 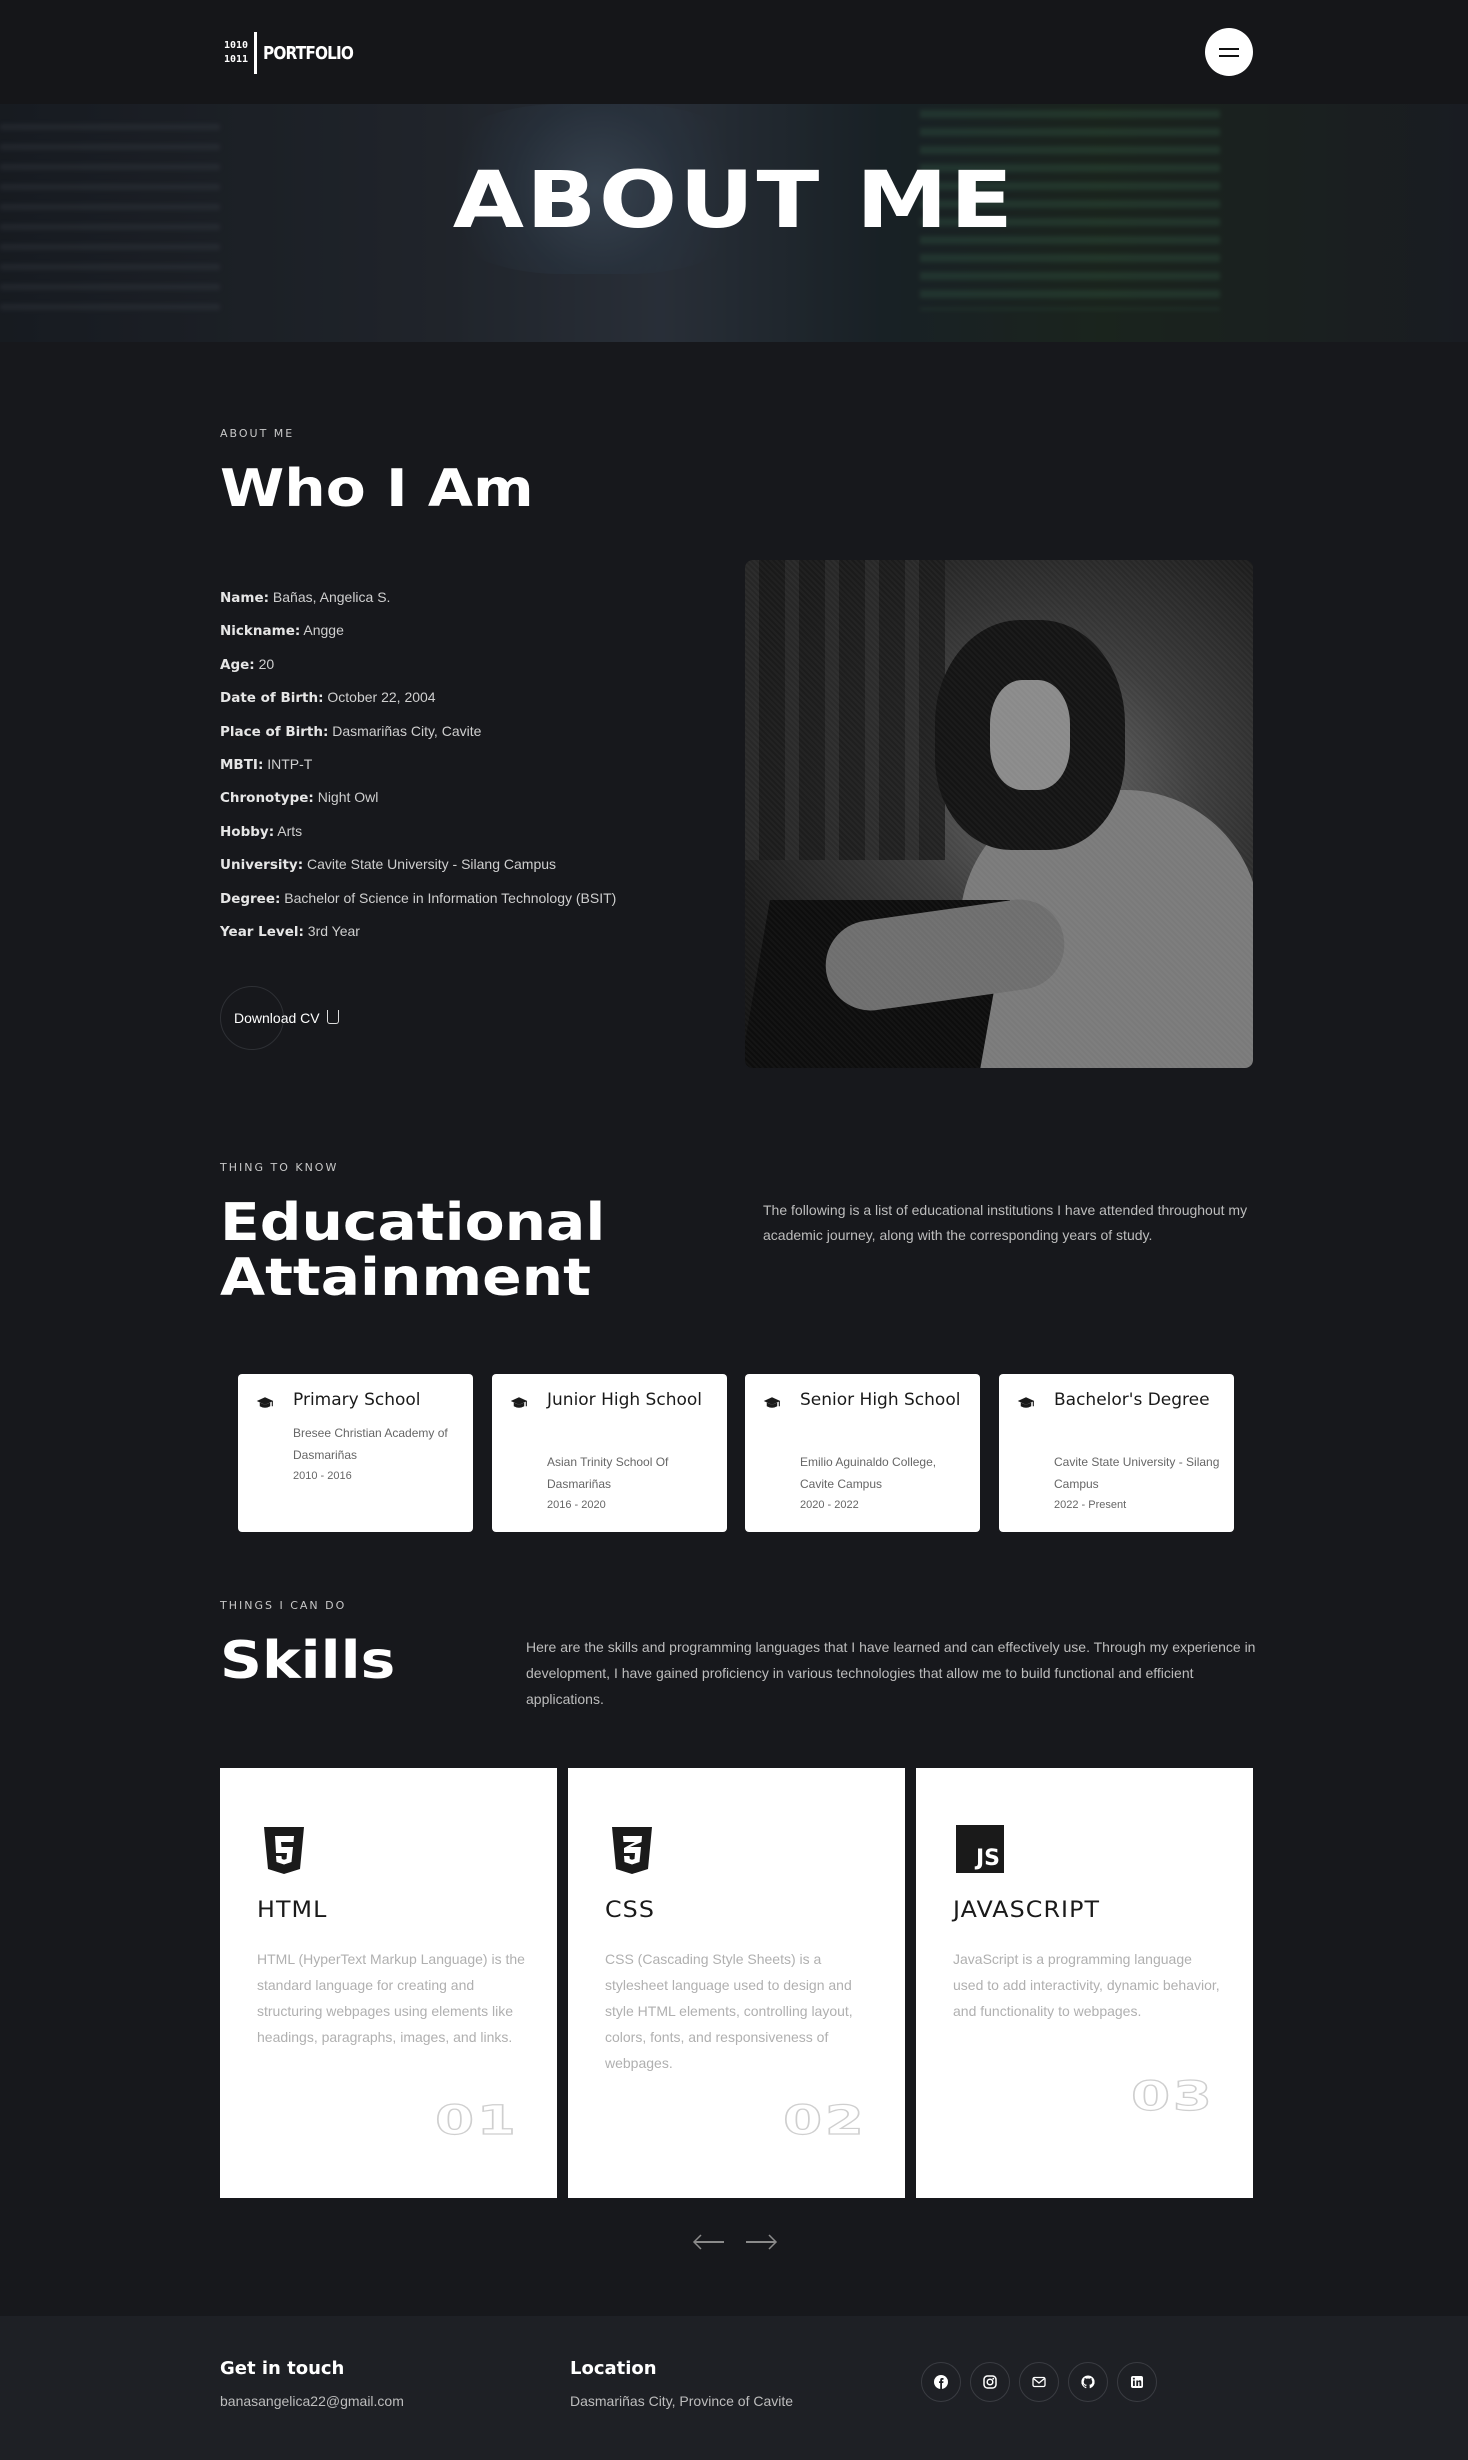 I want to click on download-icon, so click(x=333, y=1017).